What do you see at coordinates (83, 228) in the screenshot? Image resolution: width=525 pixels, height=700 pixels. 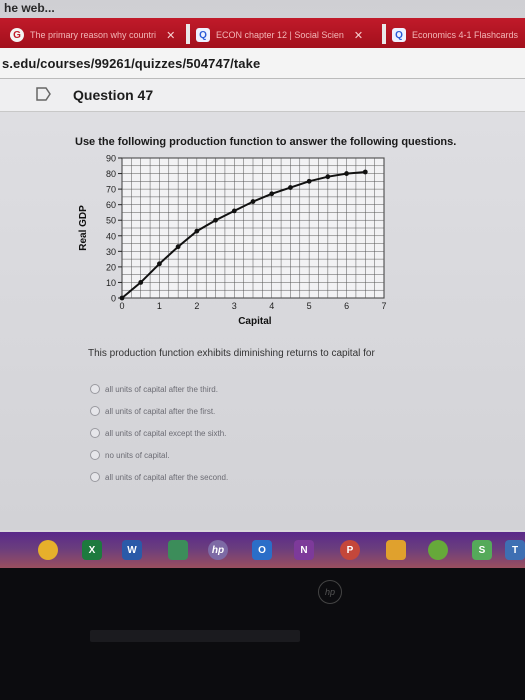 I see `y-axis-label: Real GDP` at bounding box center [83, 228].